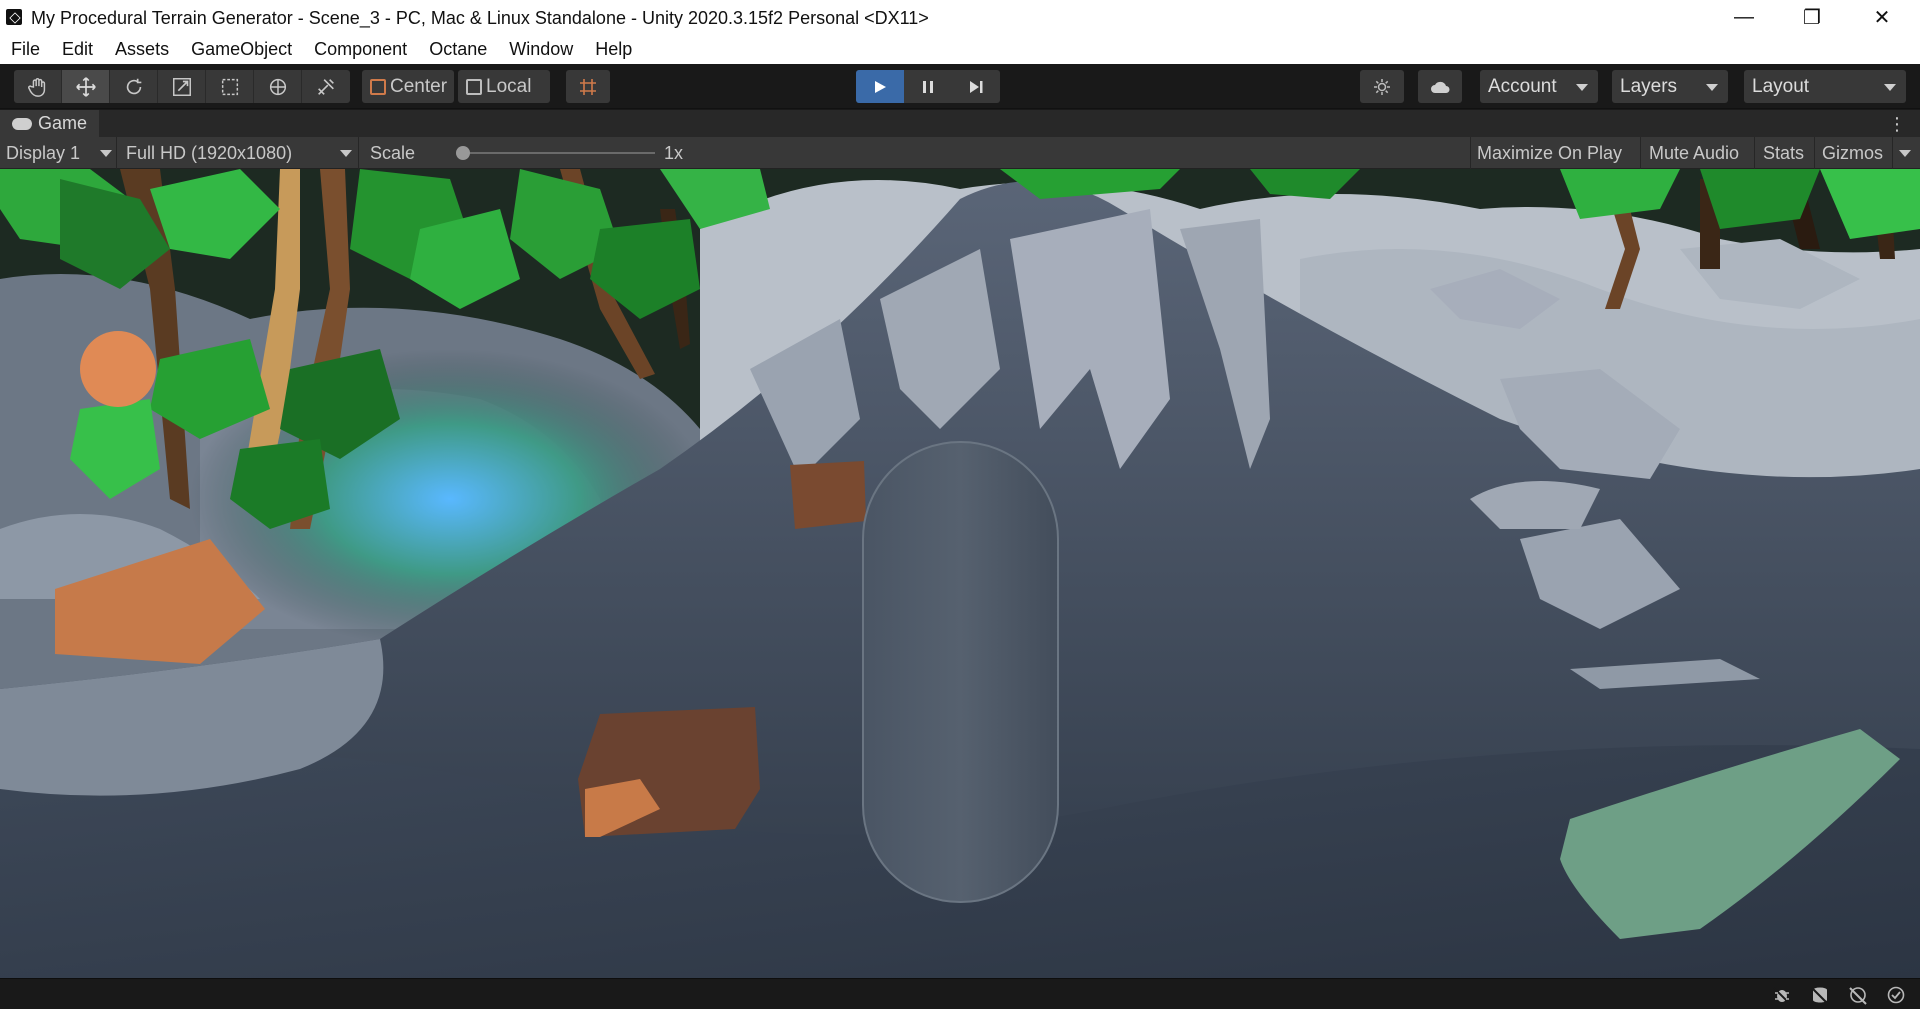 The height and width of the screenshot is (1009, 1920). What do you see at coordinates (1812, 17) in the screenshot?
I see `restore-button: ❐` at bounding box center [1812, 17].